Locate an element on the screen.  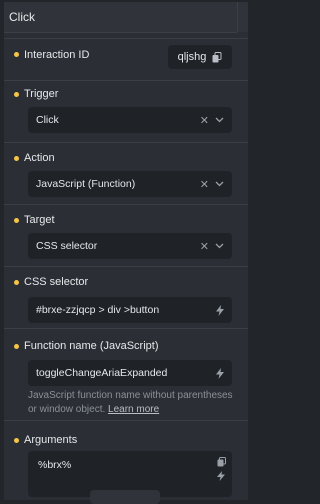
function-name-label: Function name (JavaScript) is located at coordinates (91, 346).